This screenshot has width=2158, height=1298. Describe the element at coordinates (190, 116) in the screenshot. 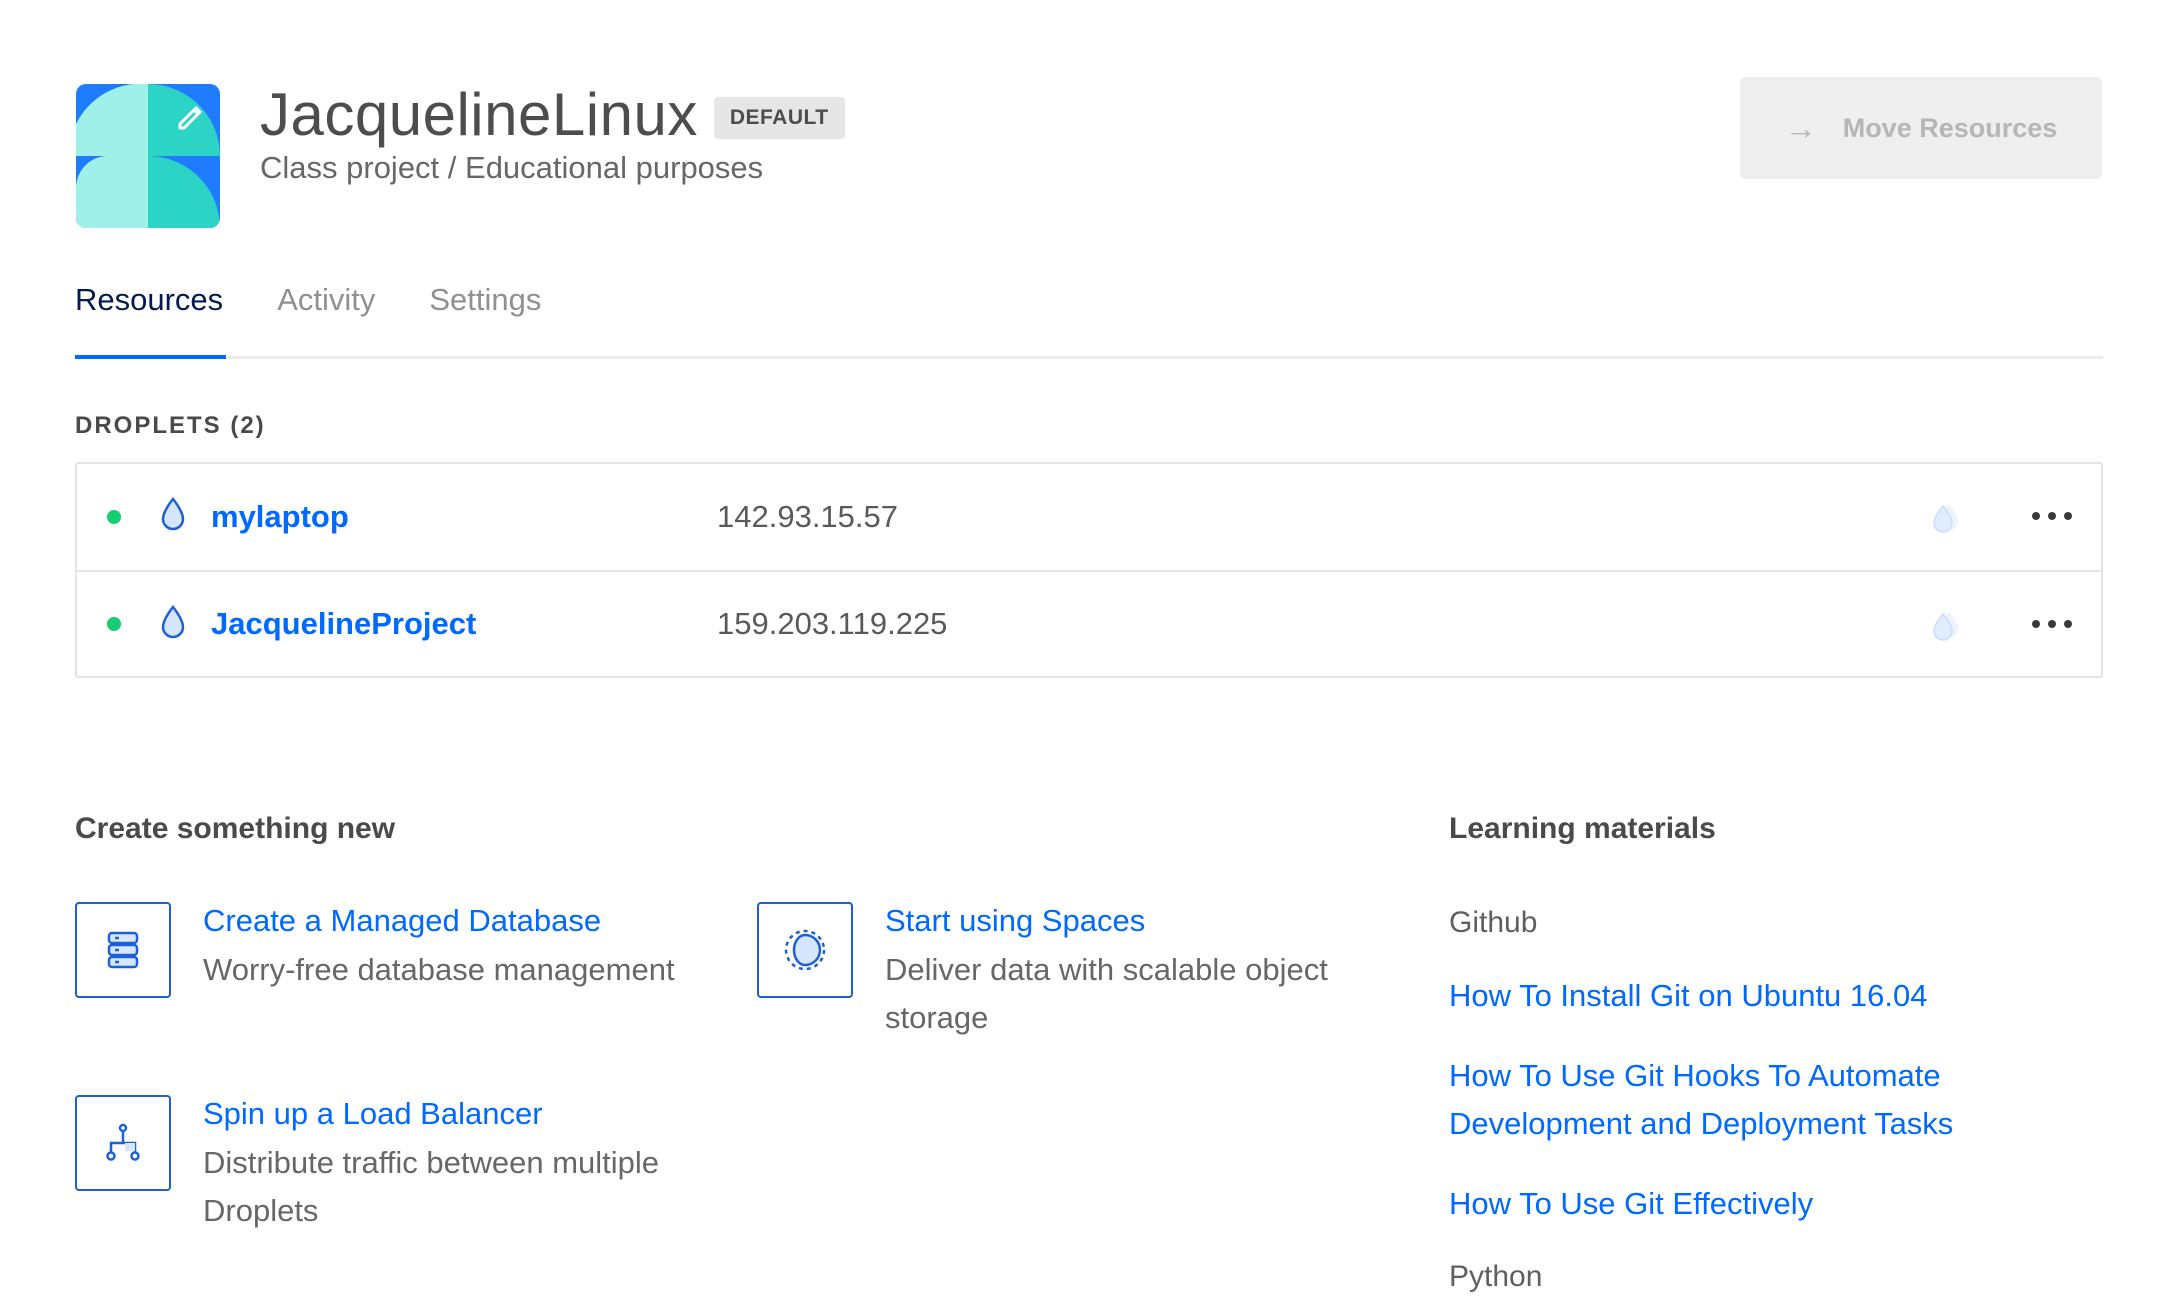

I see `pencil-icon` at that location.